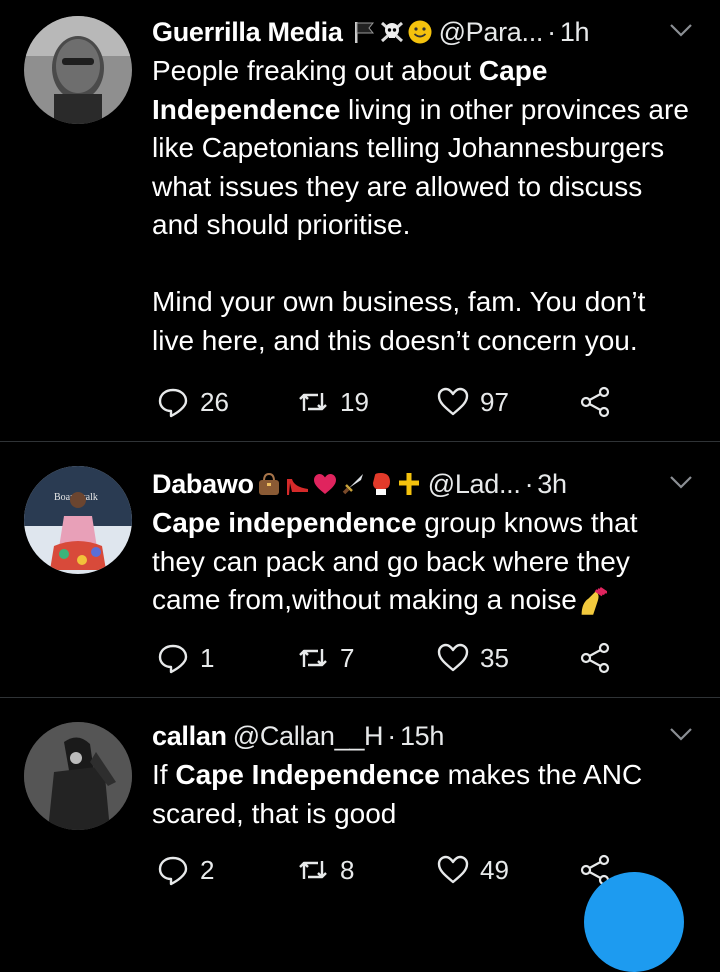 The height and width of the screenshot is (972, 720). I want to click on tweet-header: Guerrilla Media @Para... · 1h, so click(371, 32).